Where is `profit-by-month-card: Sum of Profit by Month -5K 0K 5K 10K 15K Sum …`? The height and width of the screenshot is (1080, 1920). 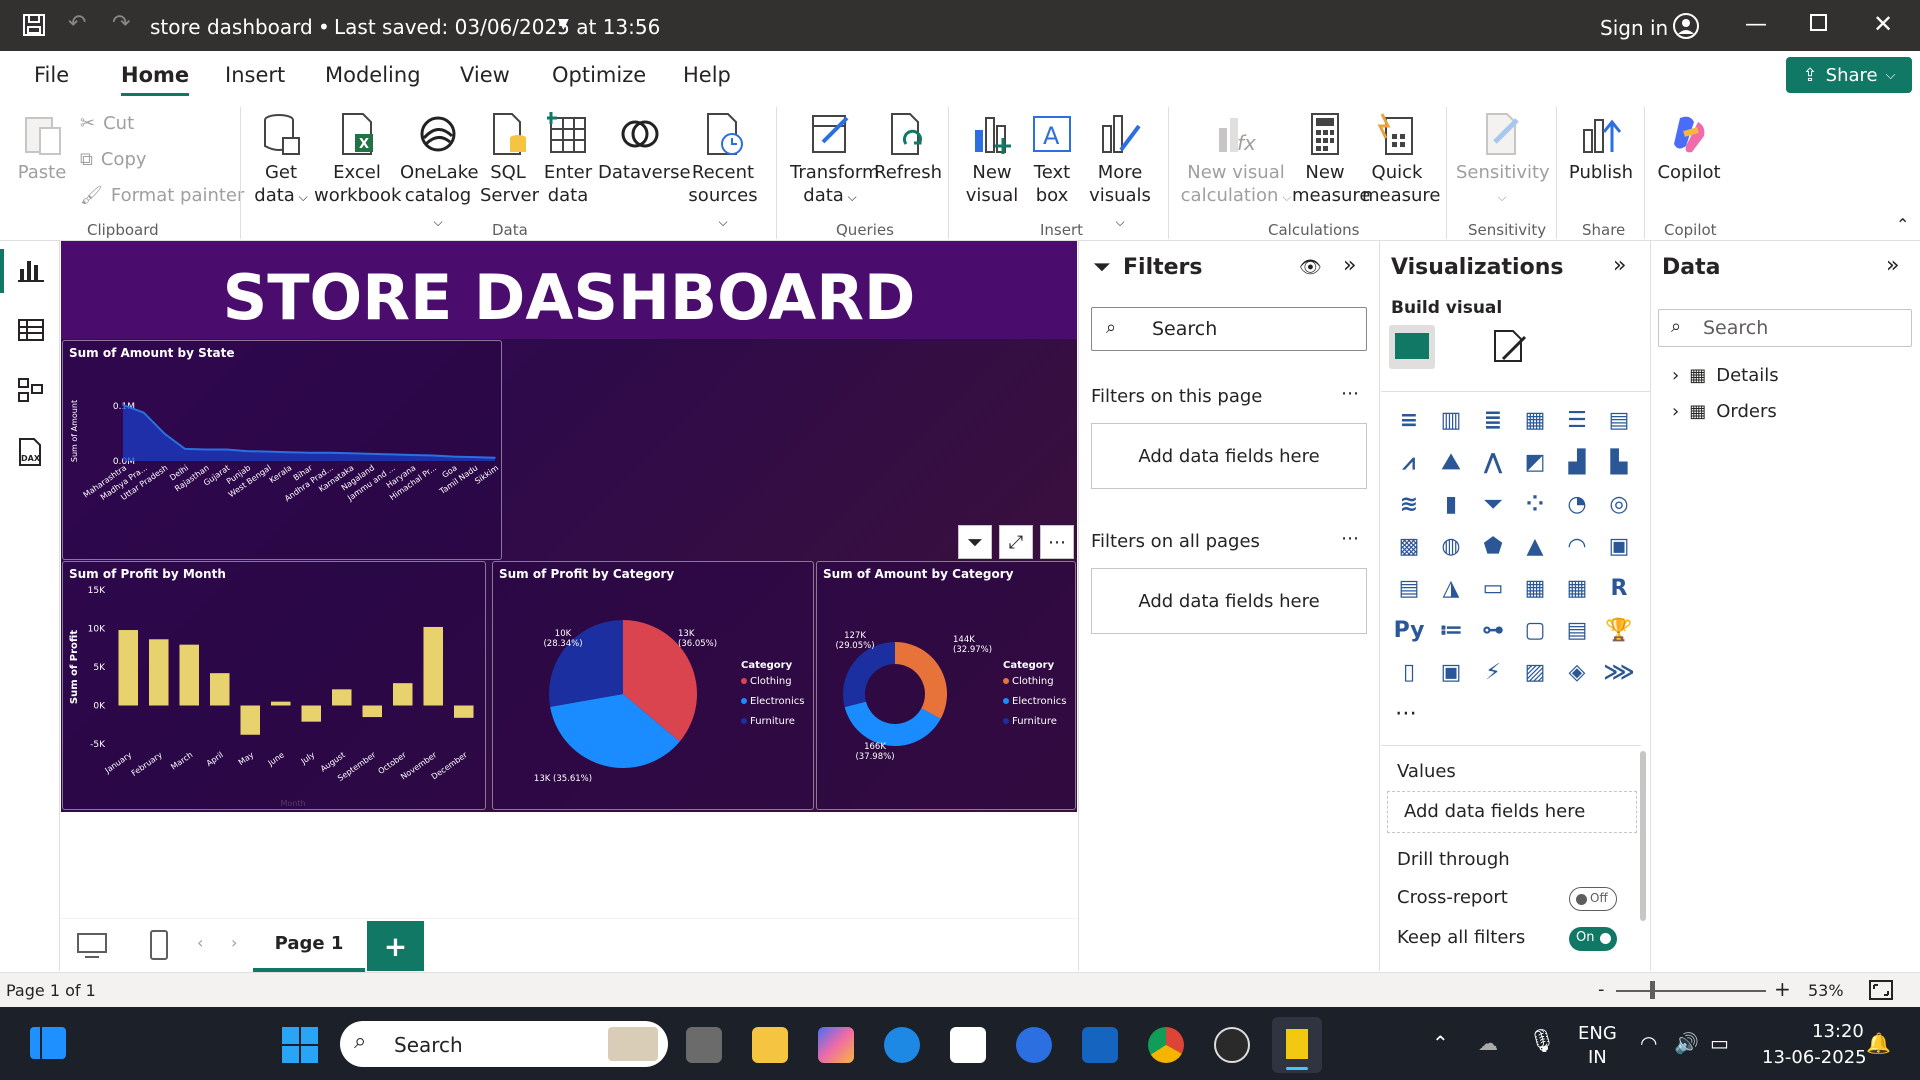
profit-by-month-card: Sum of Profit by Month -5K 0K 5K 10K 15K Sum … is located at coordinates (274, 685).